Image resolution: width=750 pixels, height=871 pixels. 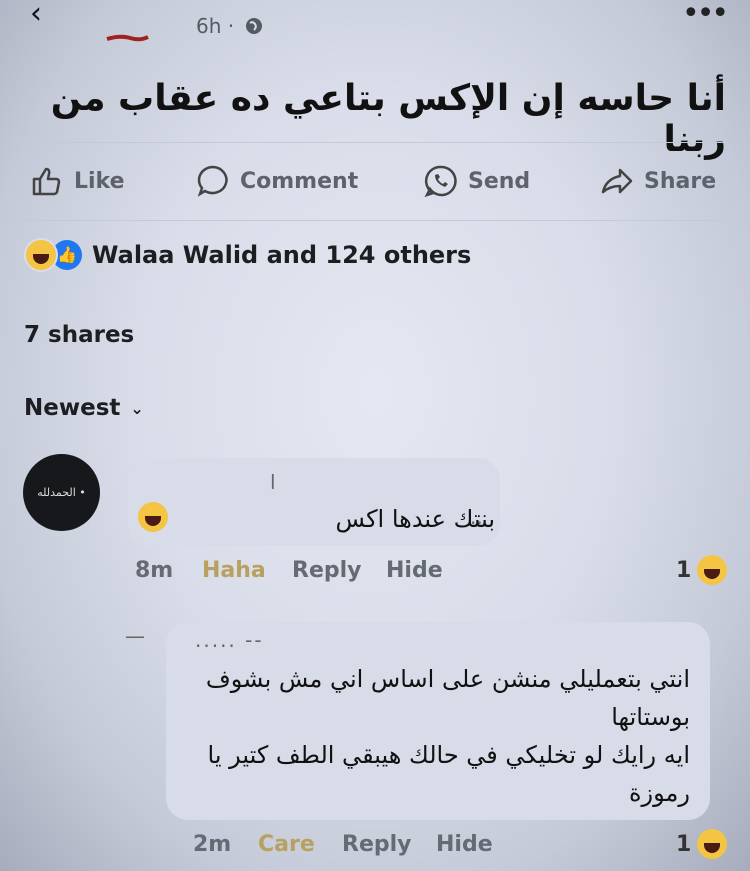 I want to click on sort-dropdown: Newest ⌄, so click(x=84, y=408).